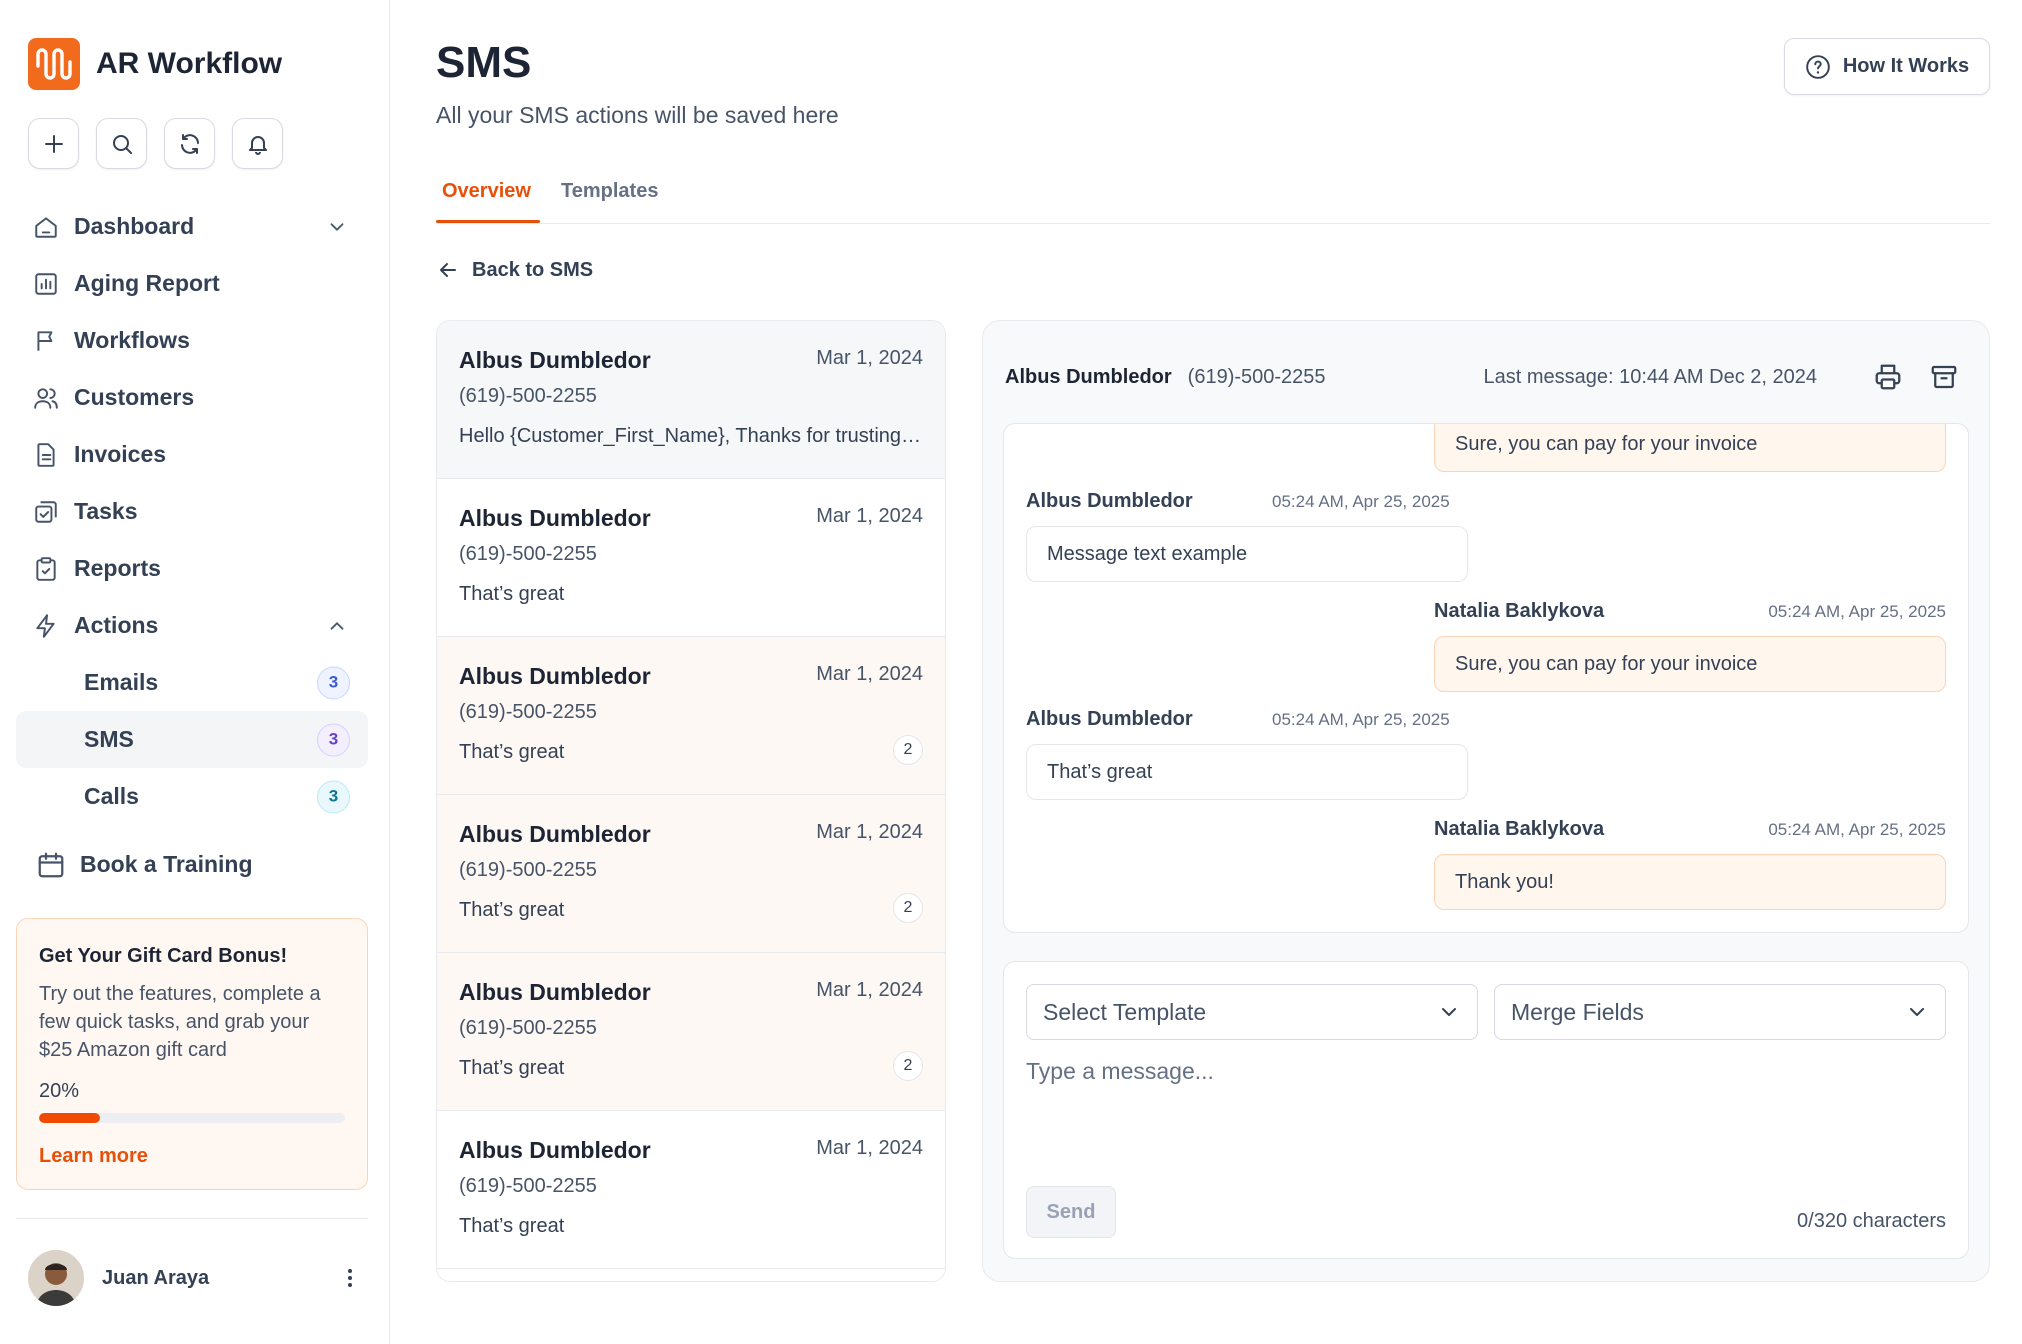  I want to click on flag-icon, so click(45, 340).